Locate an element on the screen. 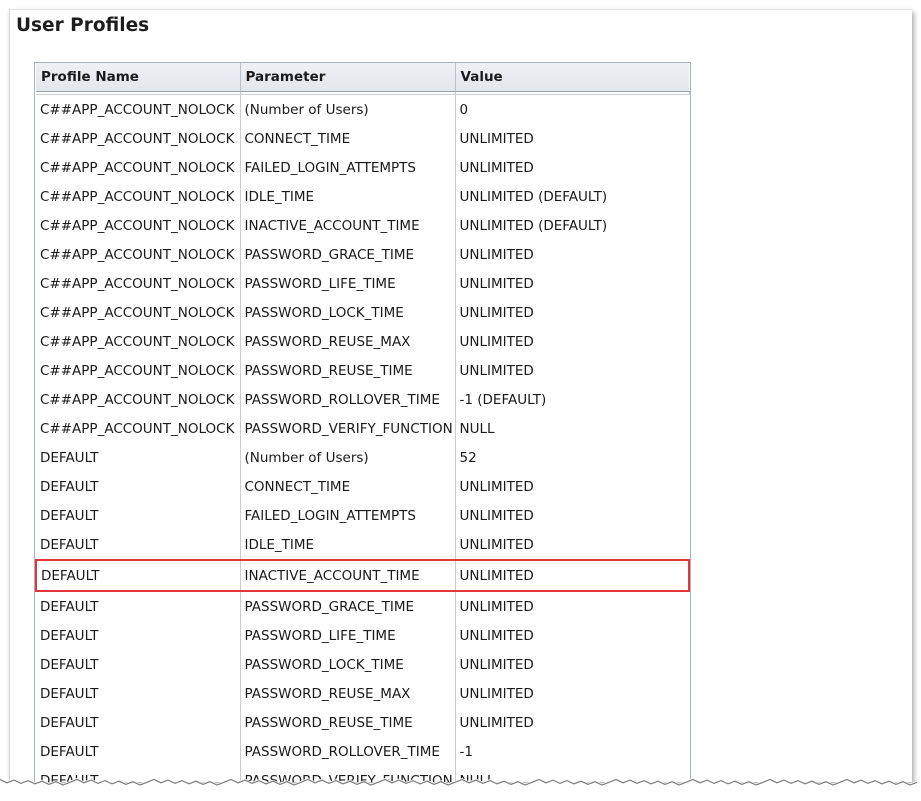 The image size is (921, 801). table-row: DEFAULT PASSWORD_REUSE_MAX UNLIMITED is located at coordinates (362, 693).